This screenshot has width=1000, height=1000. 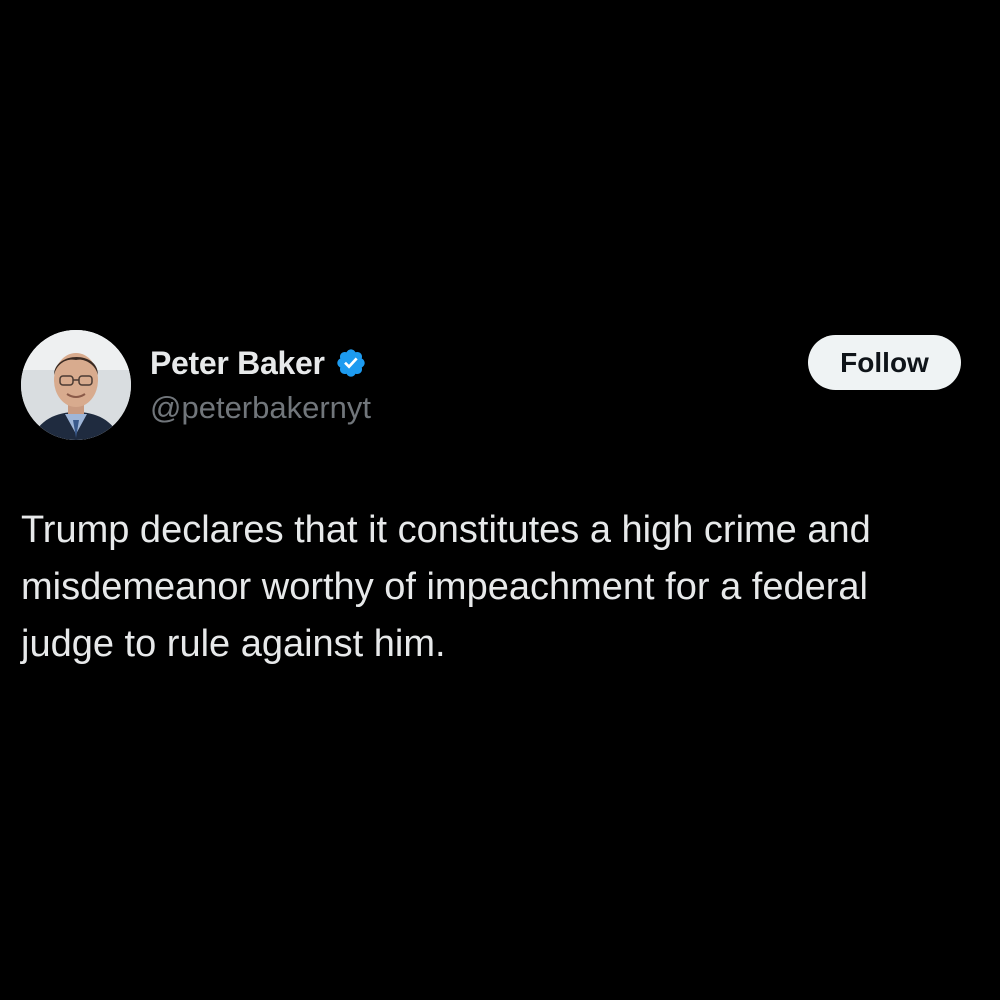 What do you see at coordinates (884, 362) in the screenshot?
I see `follow-button: Follow` at bounding box center [884, 362].